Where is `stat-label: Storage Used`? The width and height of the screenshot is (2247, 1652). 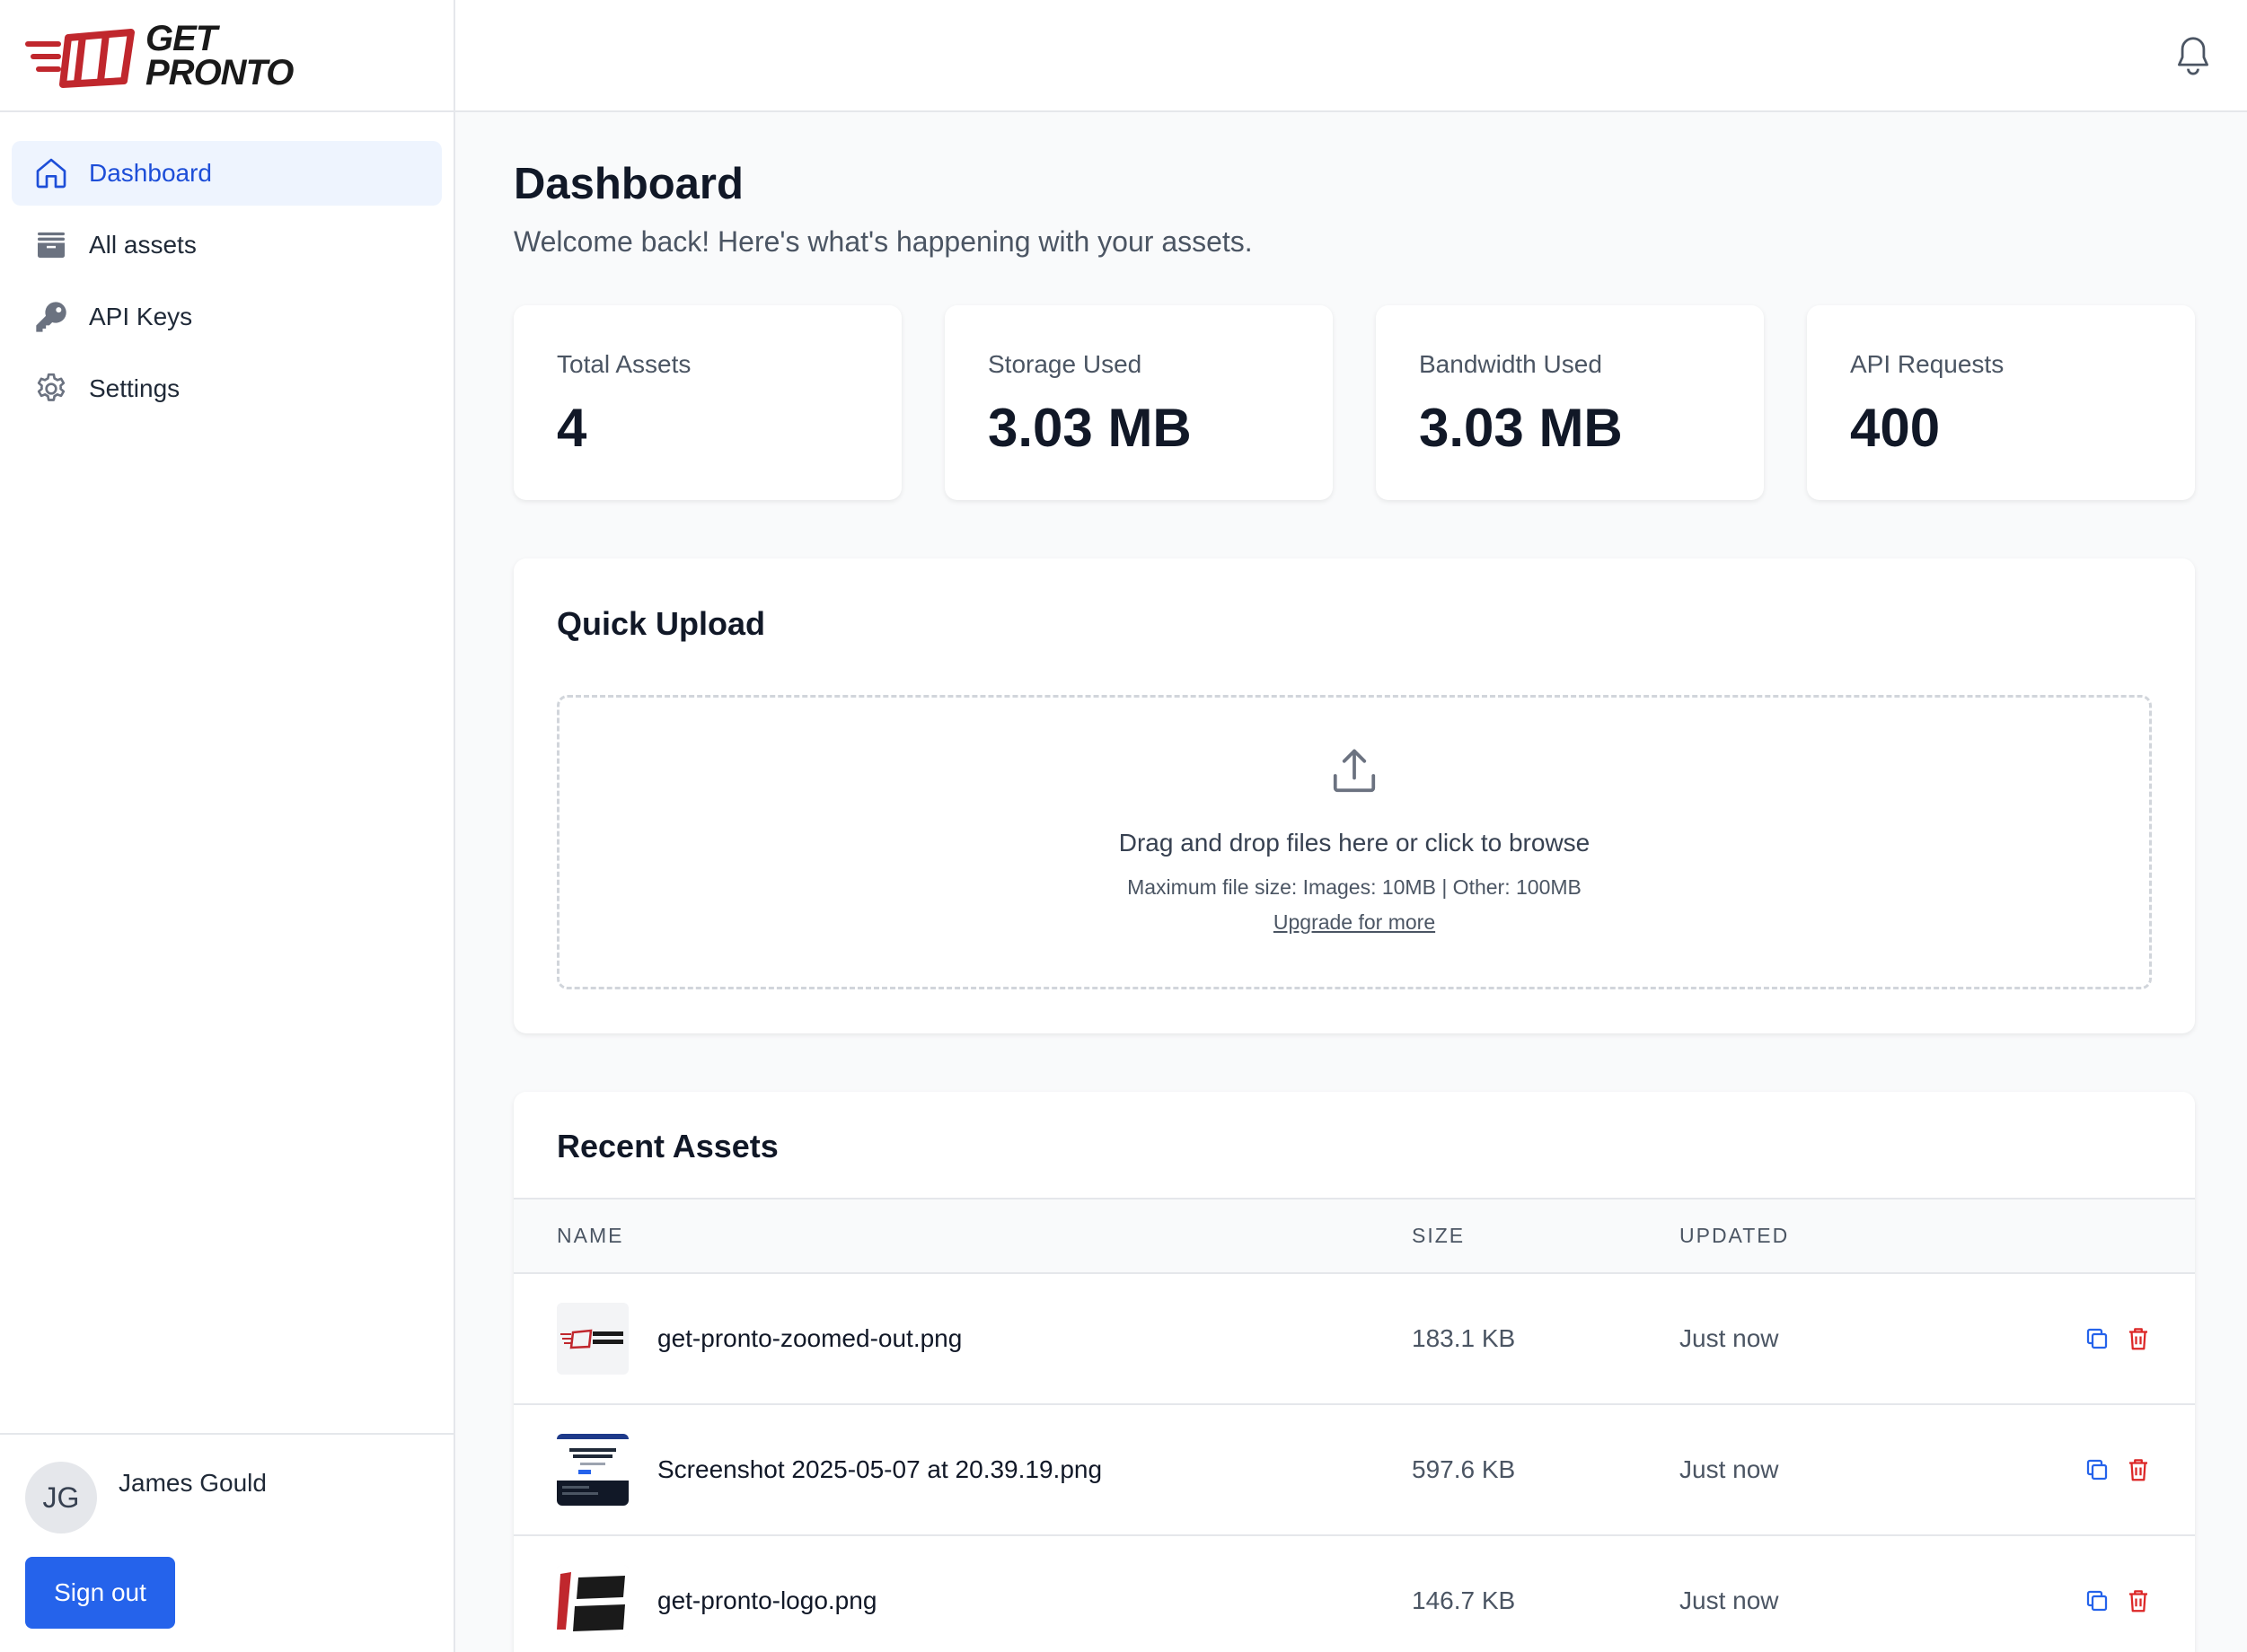 stat-label: Storage Used is located at coordinates (1065, 364).